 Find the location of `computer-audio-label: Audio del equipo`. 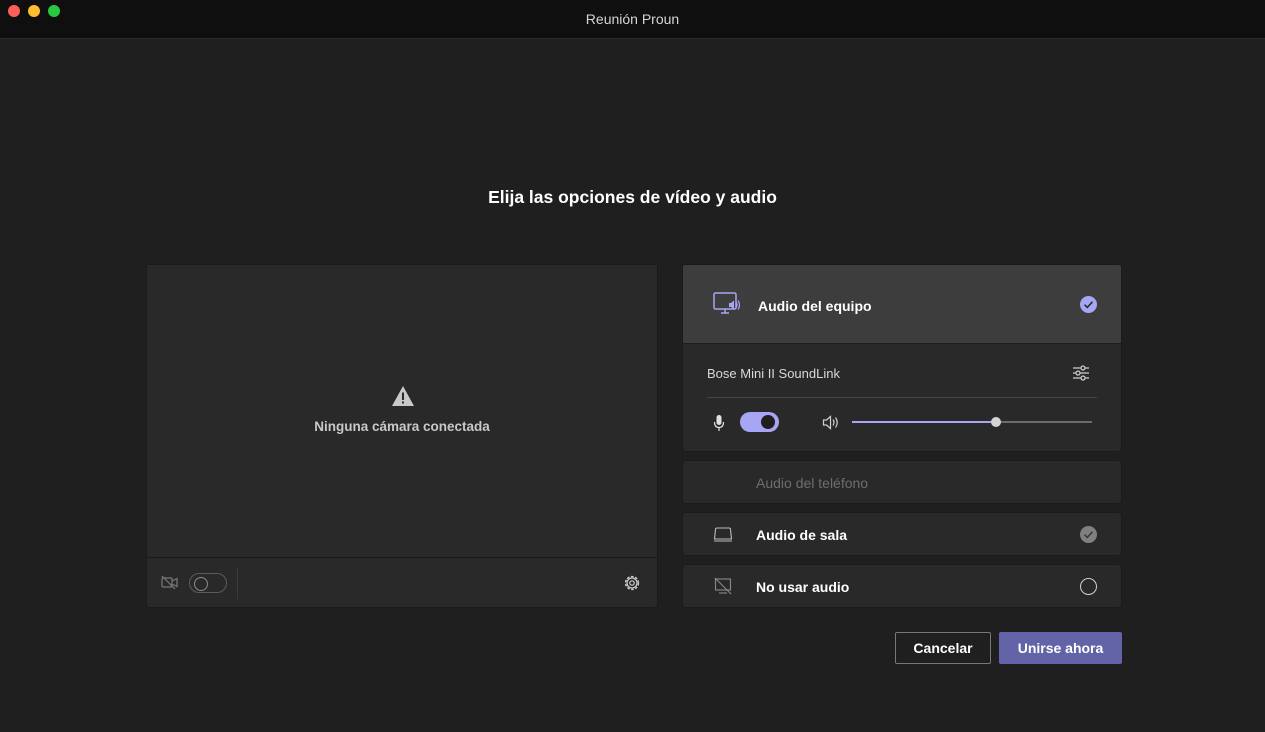

computer-audio-label: Audio del equipo is located at coordinates (815, 306).